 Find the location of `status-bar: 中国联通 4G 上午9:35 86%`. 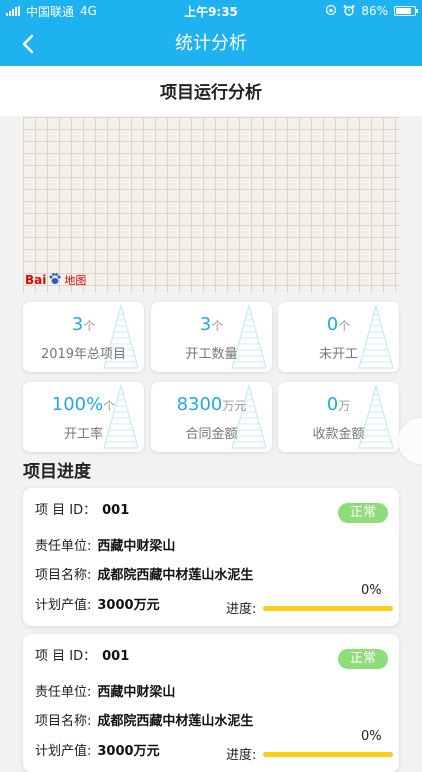

status-bar: 中国联通 4G 上午9:35 86% is located at coordinates (211, 11).